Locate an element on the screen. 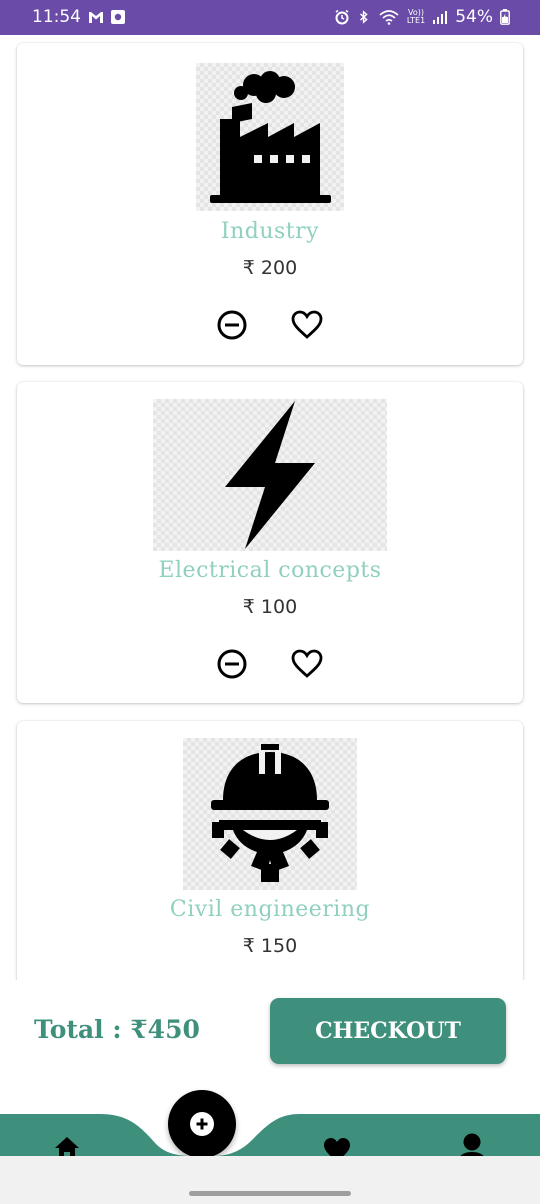 The width and height of the screenshot is (540, 1204). battery-percent: 54% is located at coordinates (474, 17).